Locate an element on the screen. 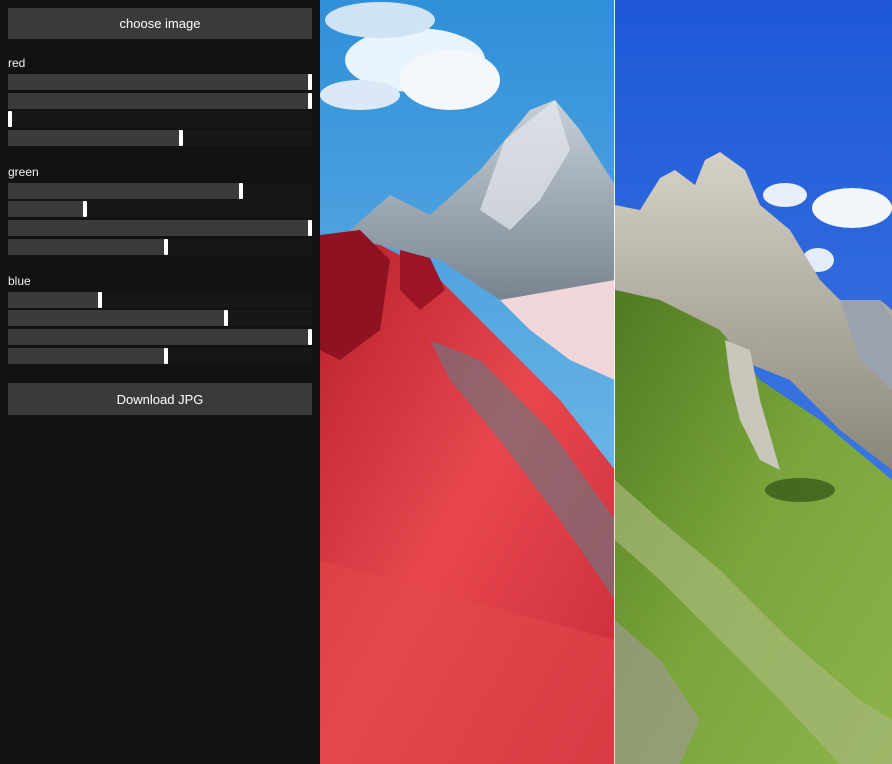 Image resolution: width=892 pixels, height=764 pixels. comparison-divider is located at coordinates (614, 382).